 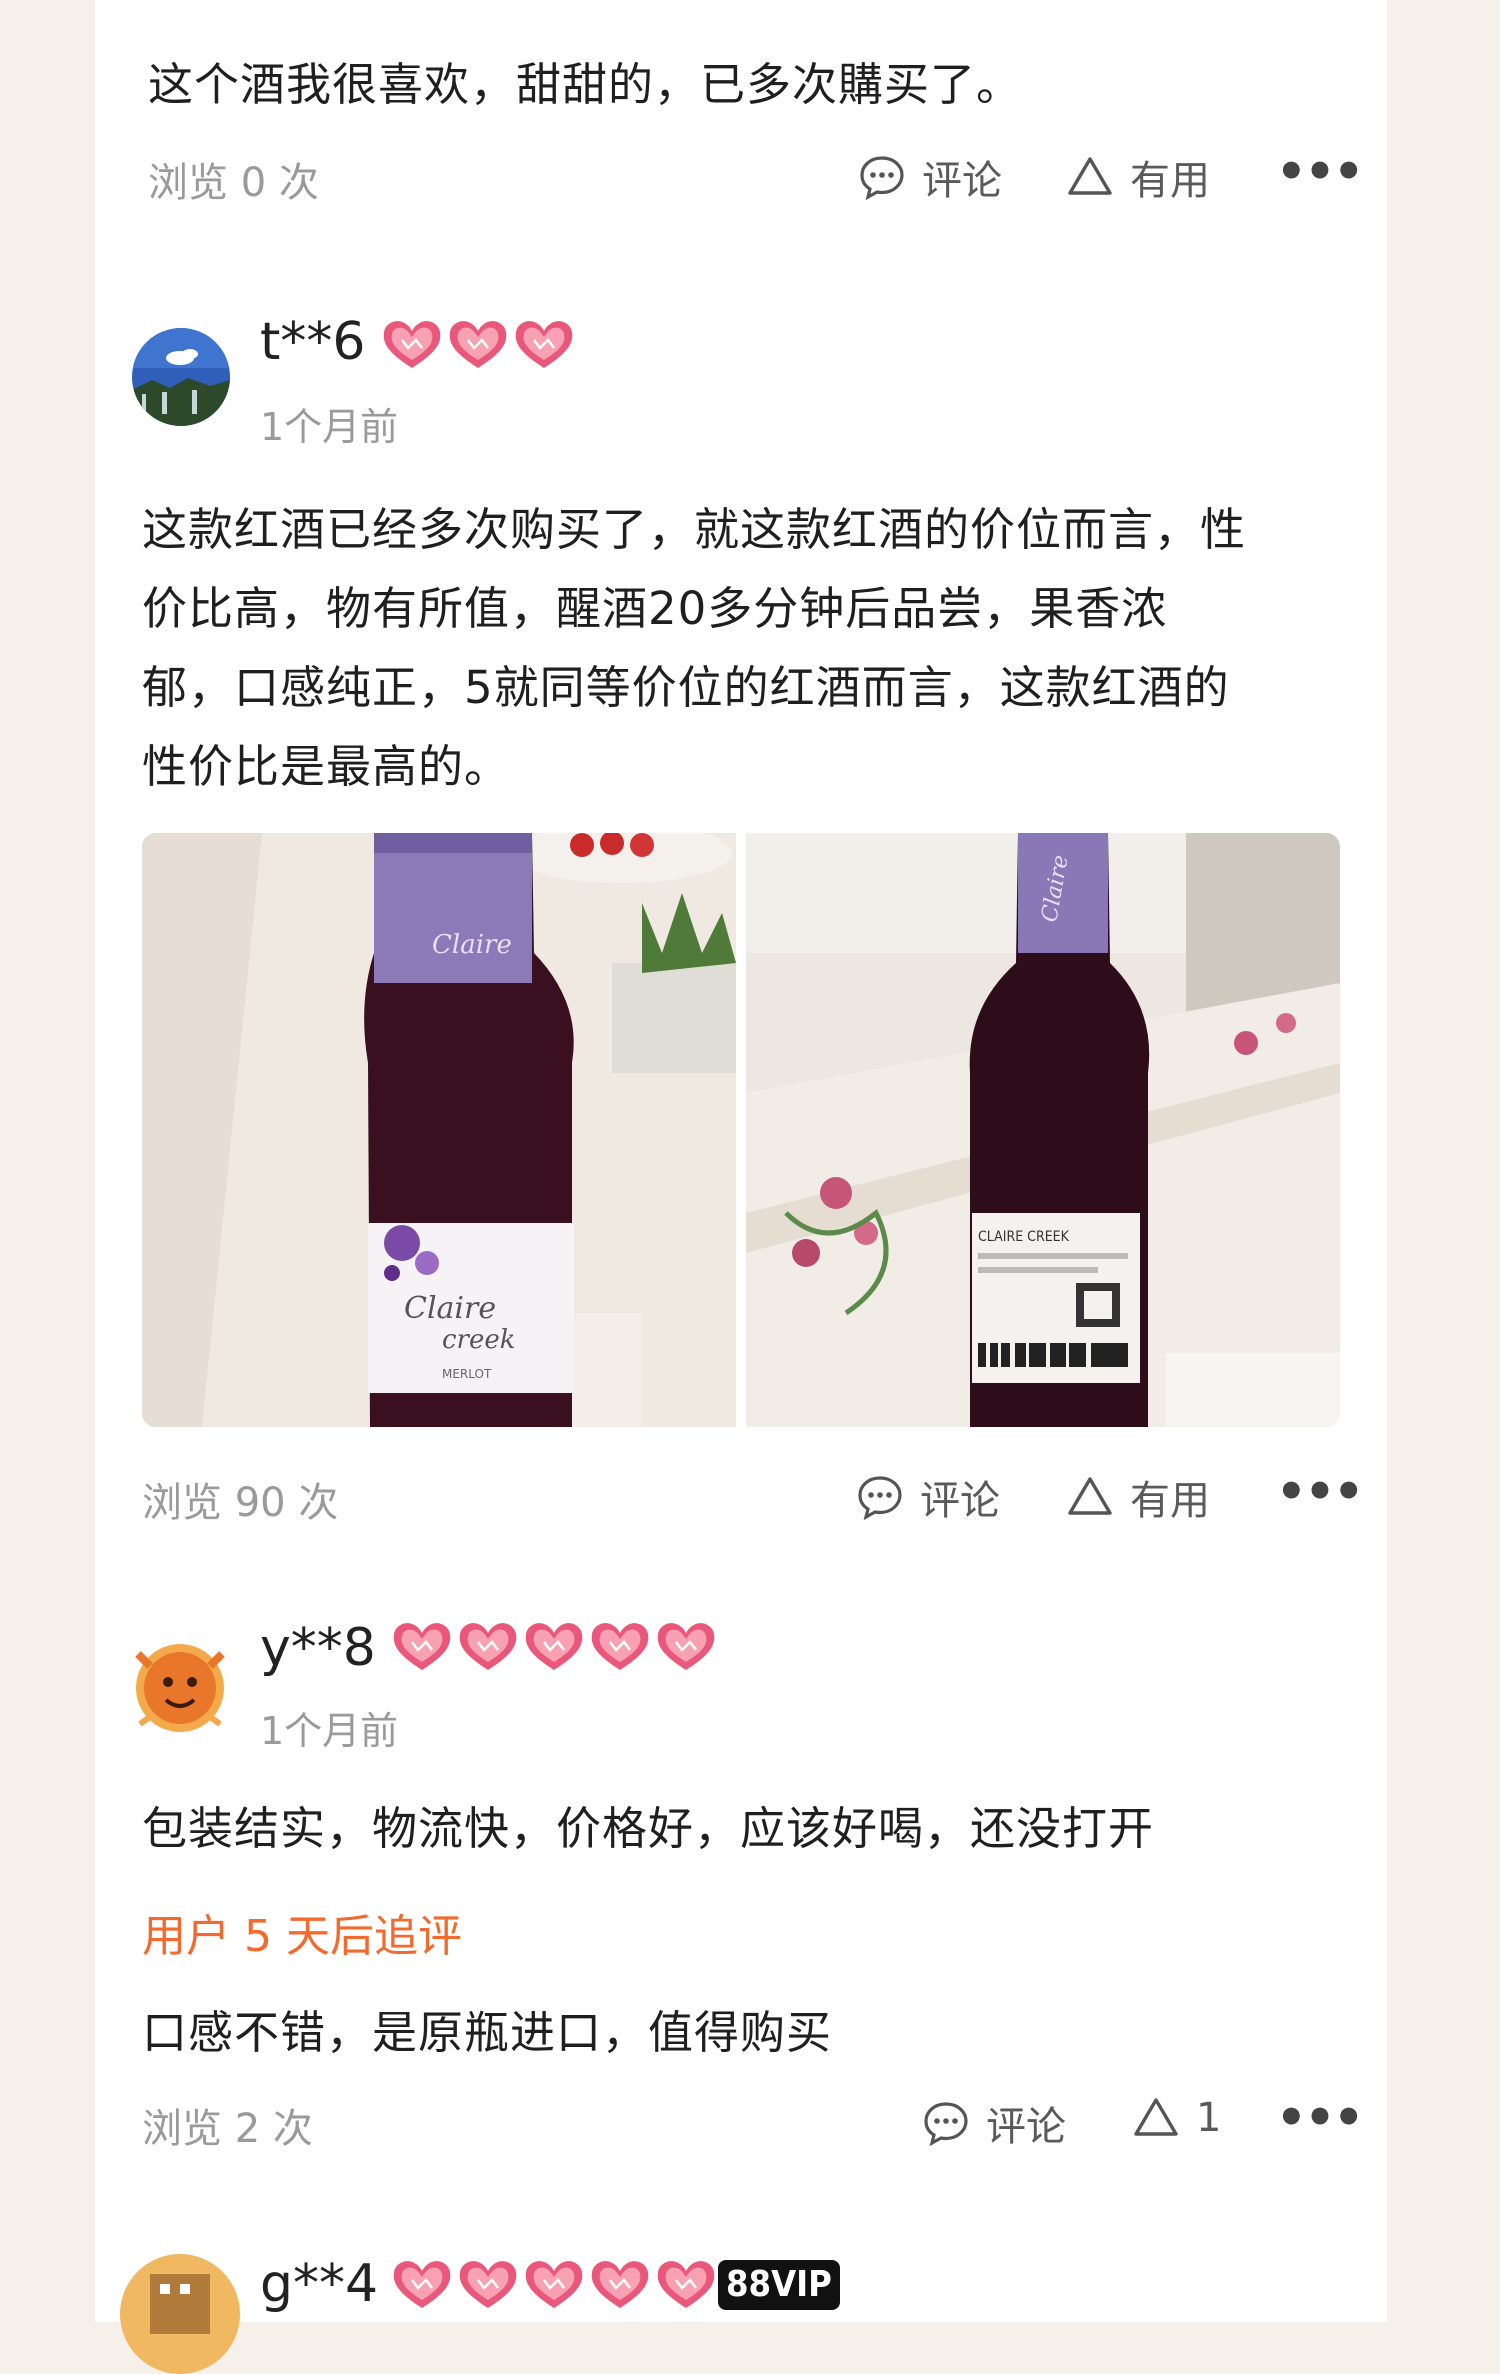 I want to click on review-photo-1: Claire Claire creek MERLOT, so click(x=439, y=1130).